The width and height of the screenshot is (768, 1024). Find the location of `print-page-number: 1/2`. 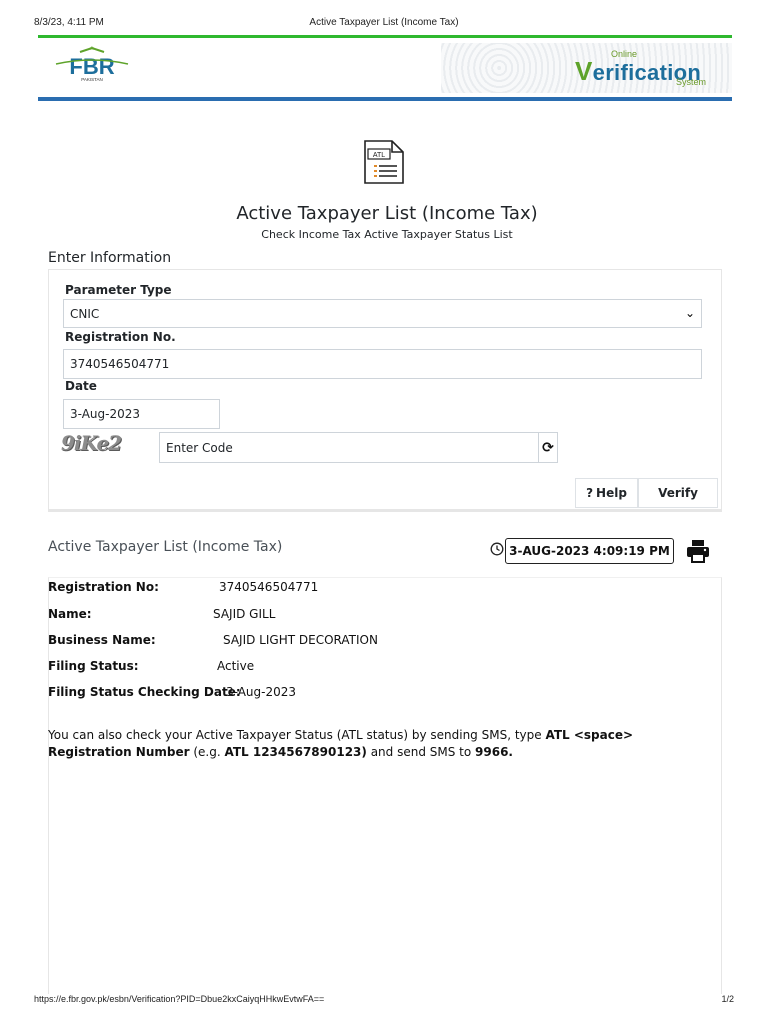

print-page-number: 1/2 is located at coordinates (727, 999).